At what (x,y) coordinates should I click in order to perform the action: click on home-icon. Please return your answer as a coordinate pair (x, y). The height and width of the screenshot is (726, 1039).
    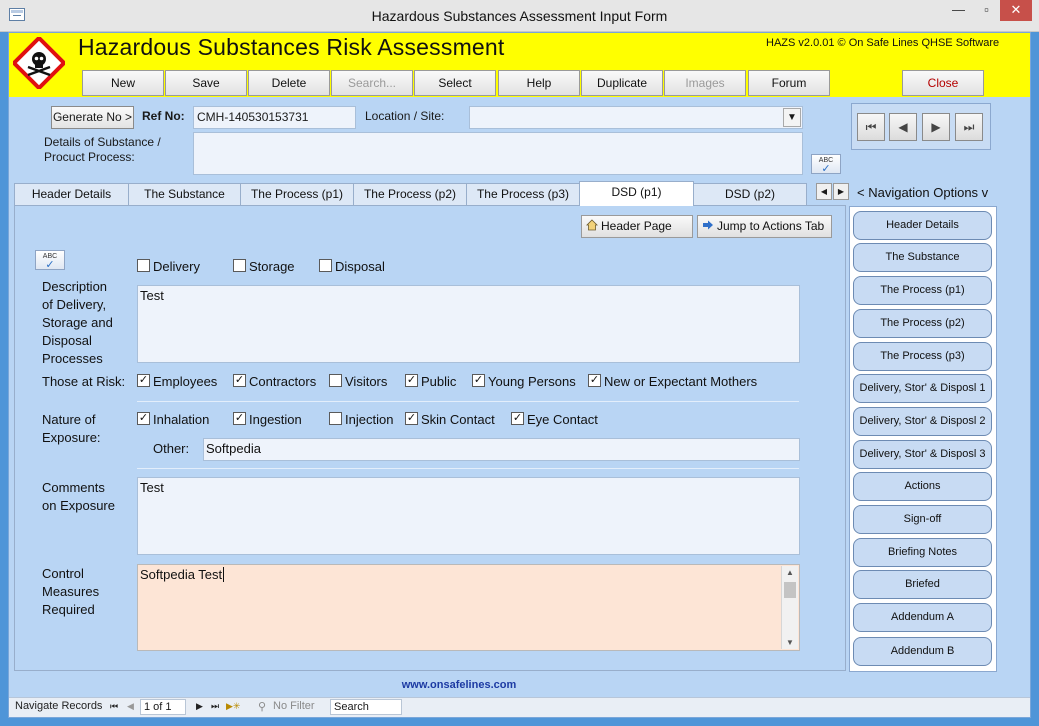
    Looking at the image, I should click on (592, 225).